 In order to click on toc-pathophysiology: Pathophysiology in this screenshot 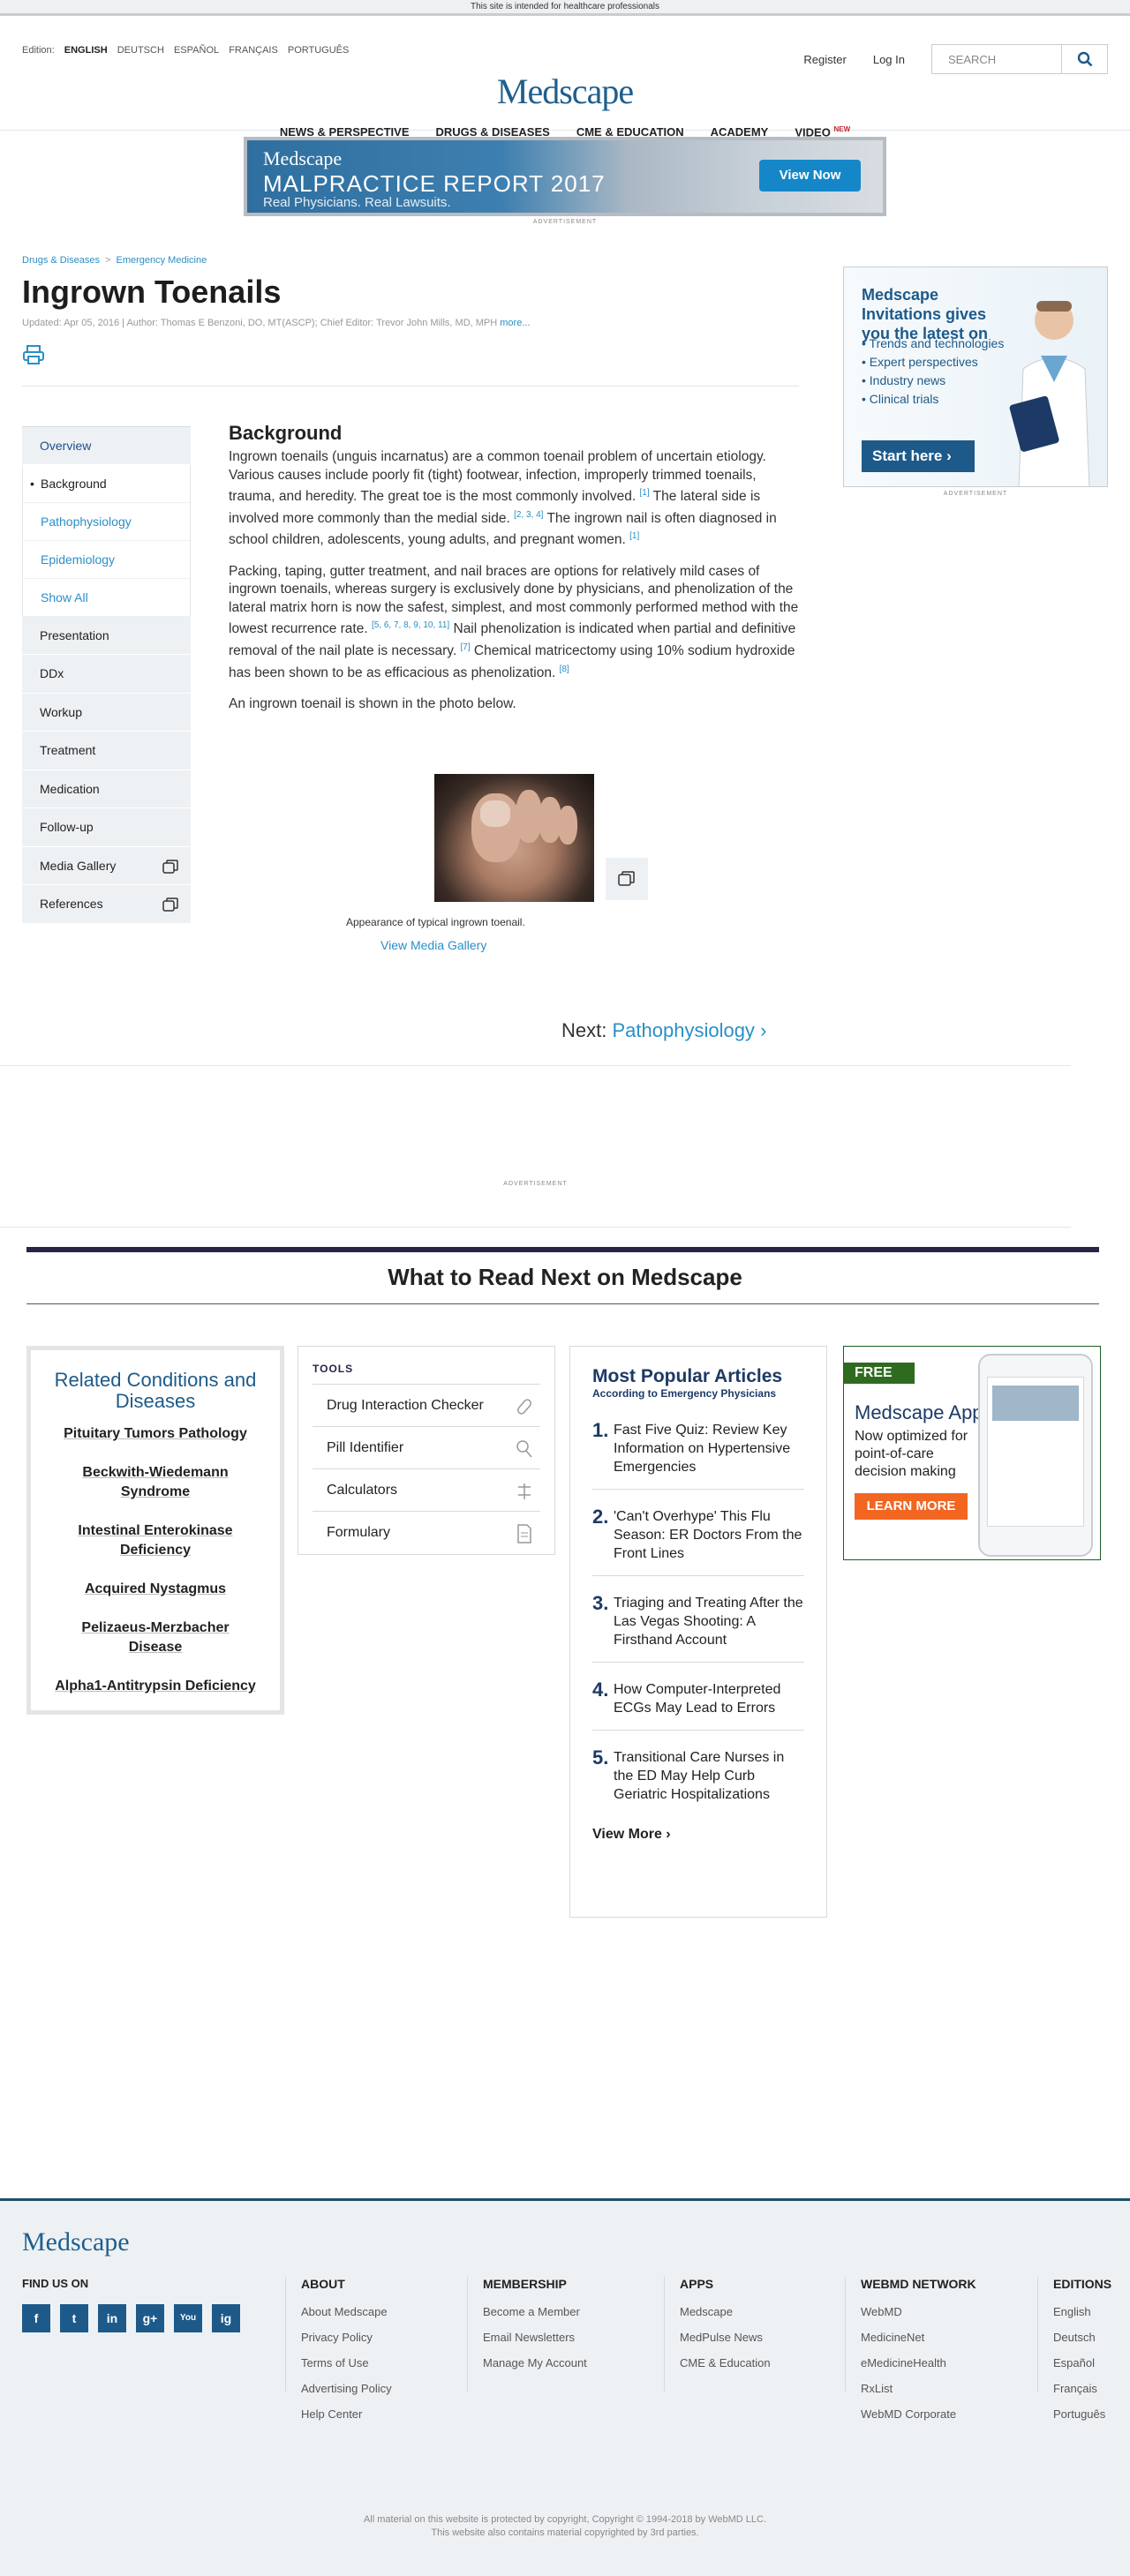, I will do `click(106, 522)`.